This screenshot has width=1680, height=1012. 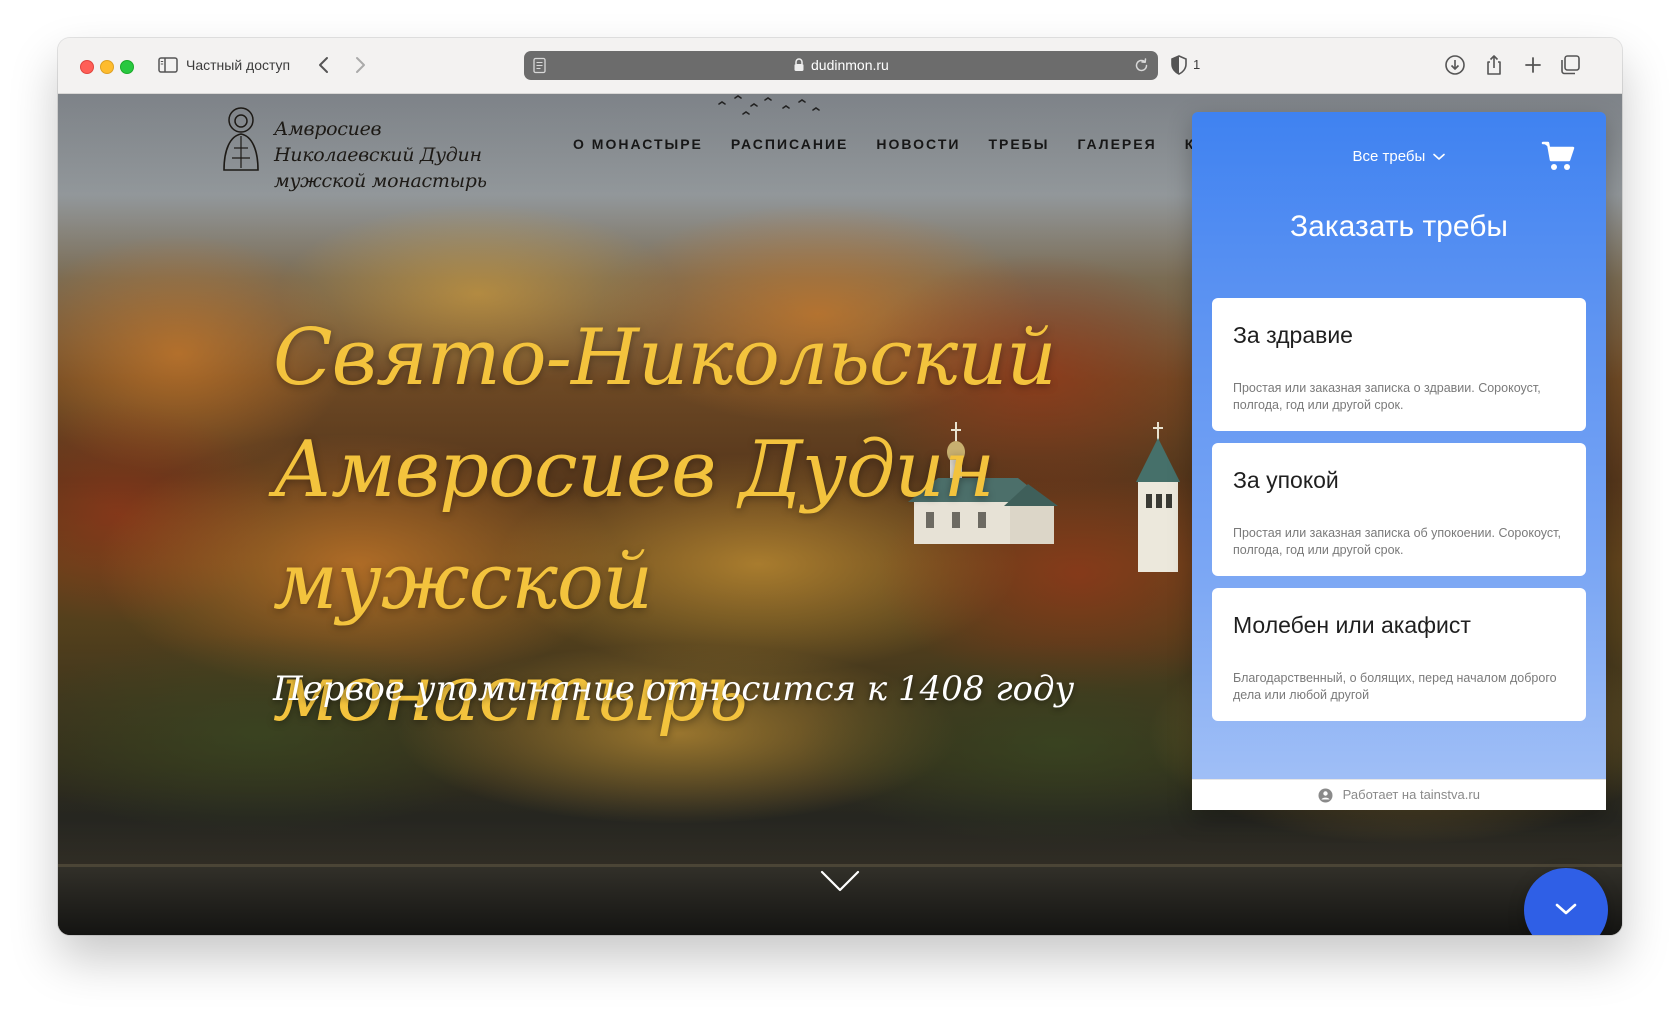 What do you see at coordinates (360, 65) in the screenshot?
I see `forward-icon` at bounding box center [360, 65].